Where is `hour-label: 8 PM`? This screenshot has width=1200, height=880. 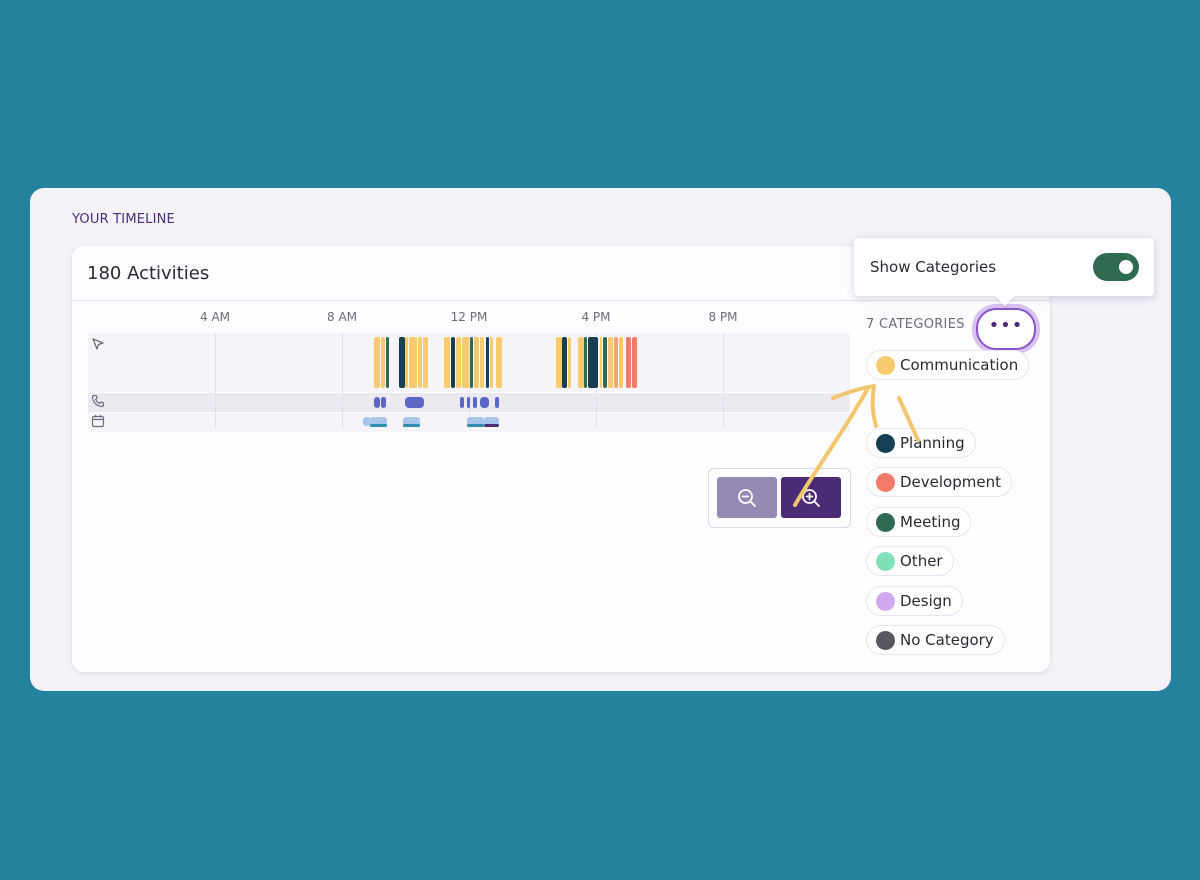 hour-label: 8 PM is located at coordinates (723, 317).